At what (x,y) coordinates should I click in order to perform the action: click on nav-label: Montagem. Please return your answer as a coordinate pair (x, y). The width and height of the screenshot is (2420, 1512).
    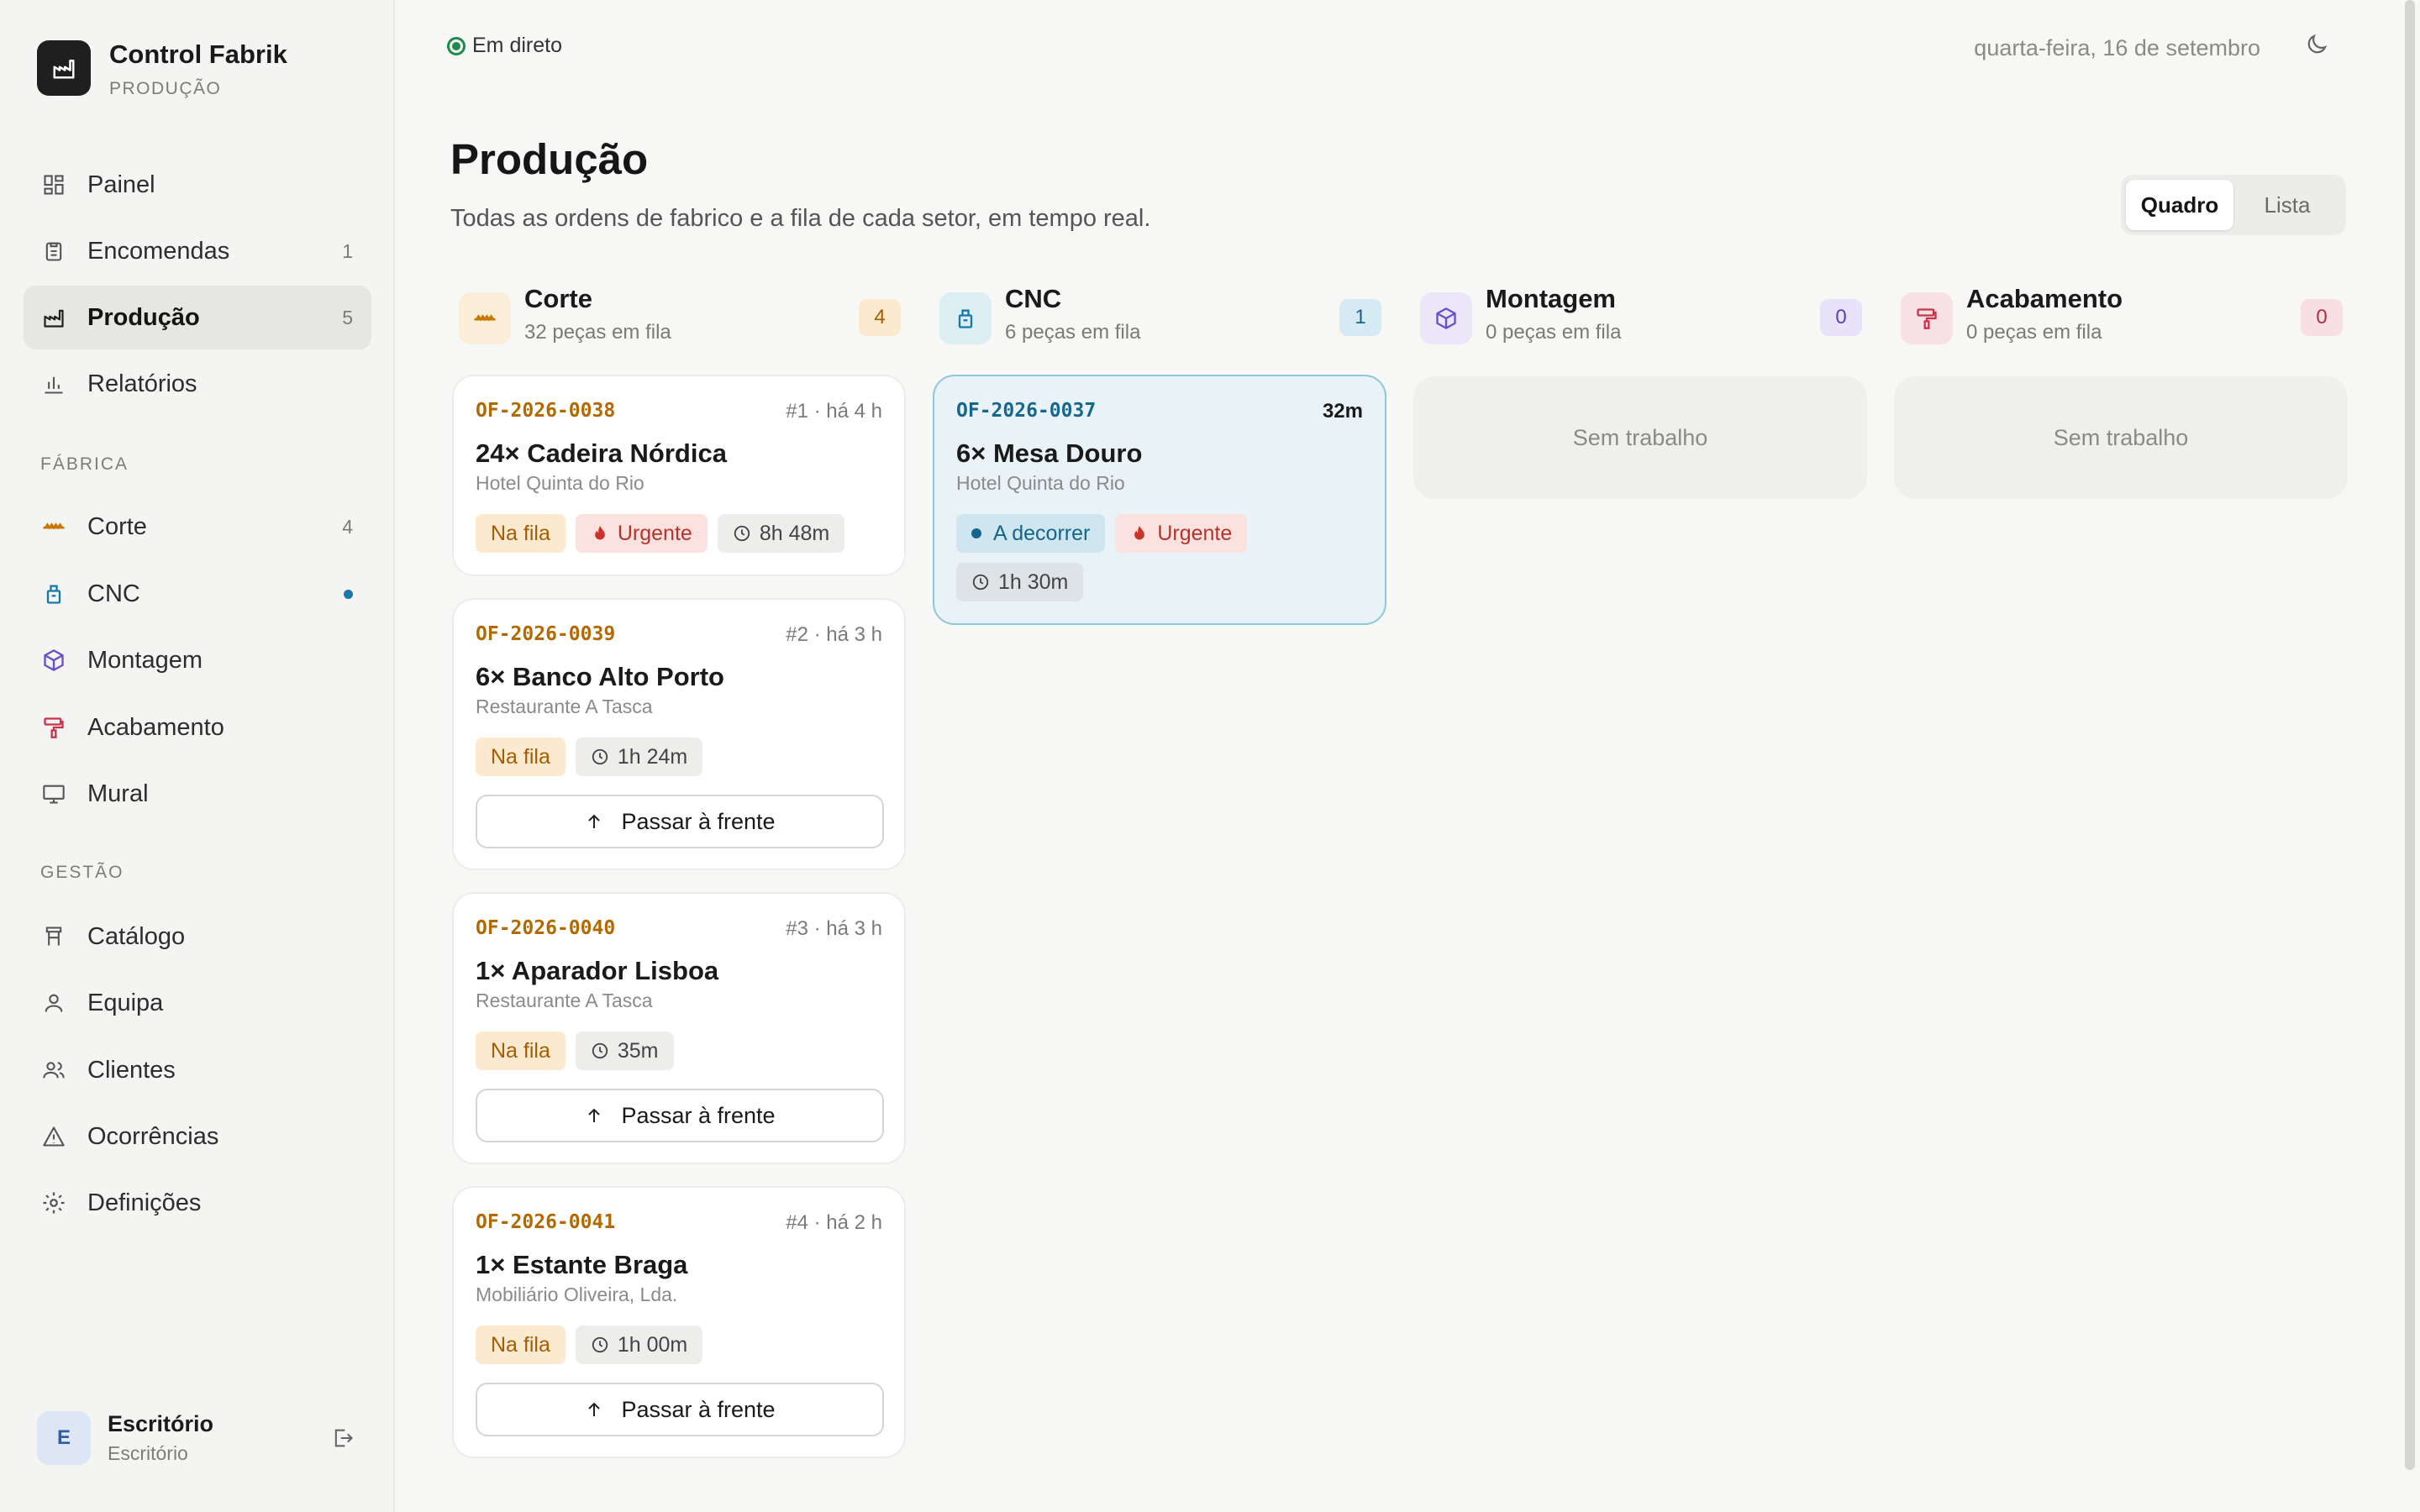
    Looking at the image, I should click on (145, 660).